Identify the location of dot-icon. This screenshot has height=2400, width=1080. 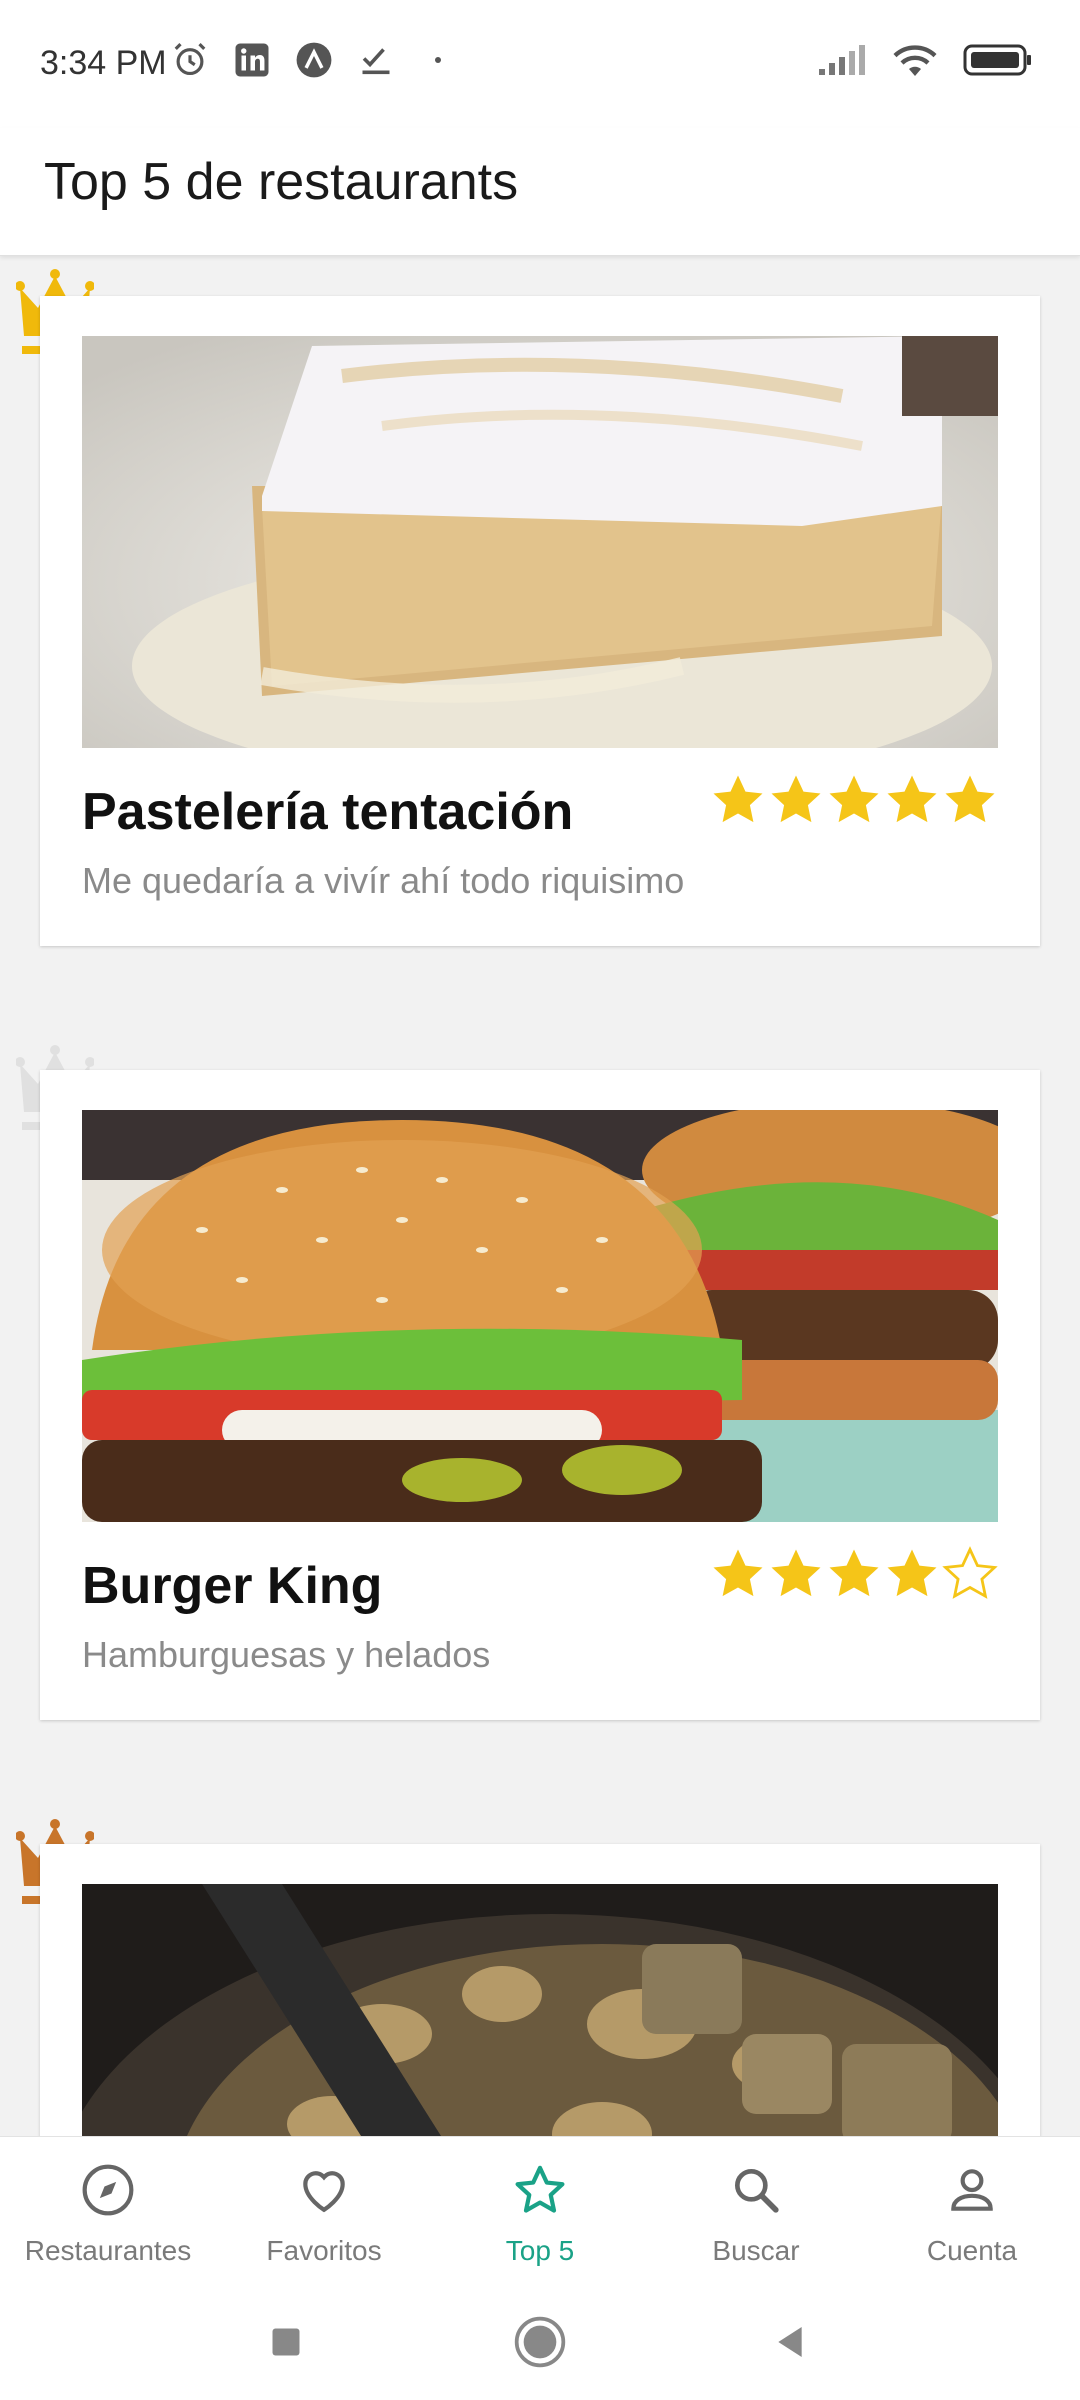
(438, 60).